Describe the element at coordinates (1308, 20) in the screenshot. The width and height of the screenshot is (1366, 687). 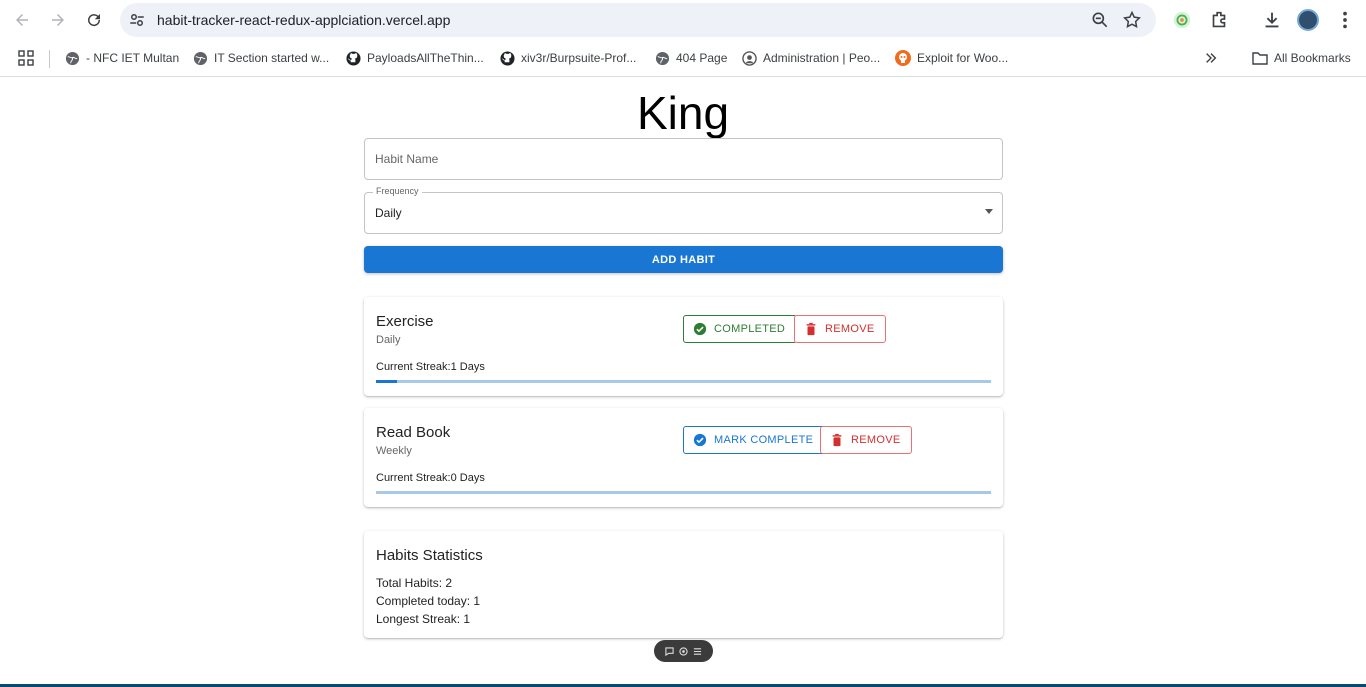
I see `profile-avatar` at that location.